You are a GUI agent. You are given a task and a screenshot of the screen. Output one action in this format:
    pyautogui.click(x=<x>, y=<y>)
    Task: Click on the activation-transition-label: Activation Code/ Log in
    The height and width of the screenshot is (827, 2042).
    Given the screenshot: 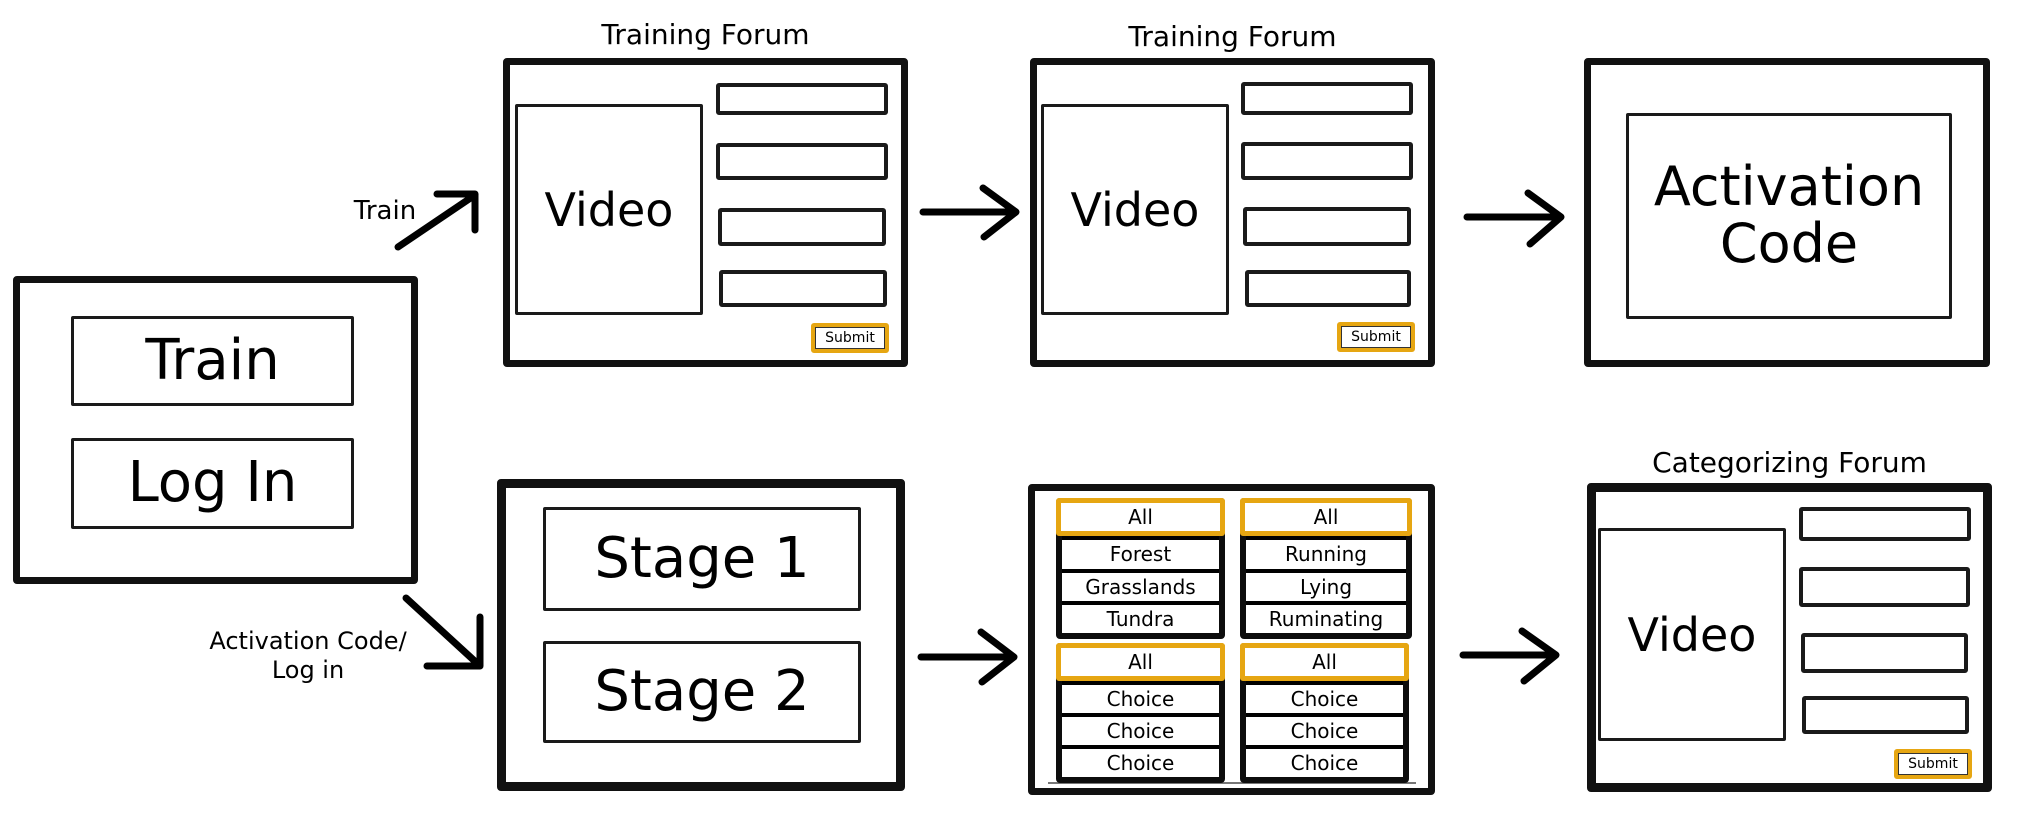 What is the action you would take?
    pyautogui.click(x=308, y=656)
    